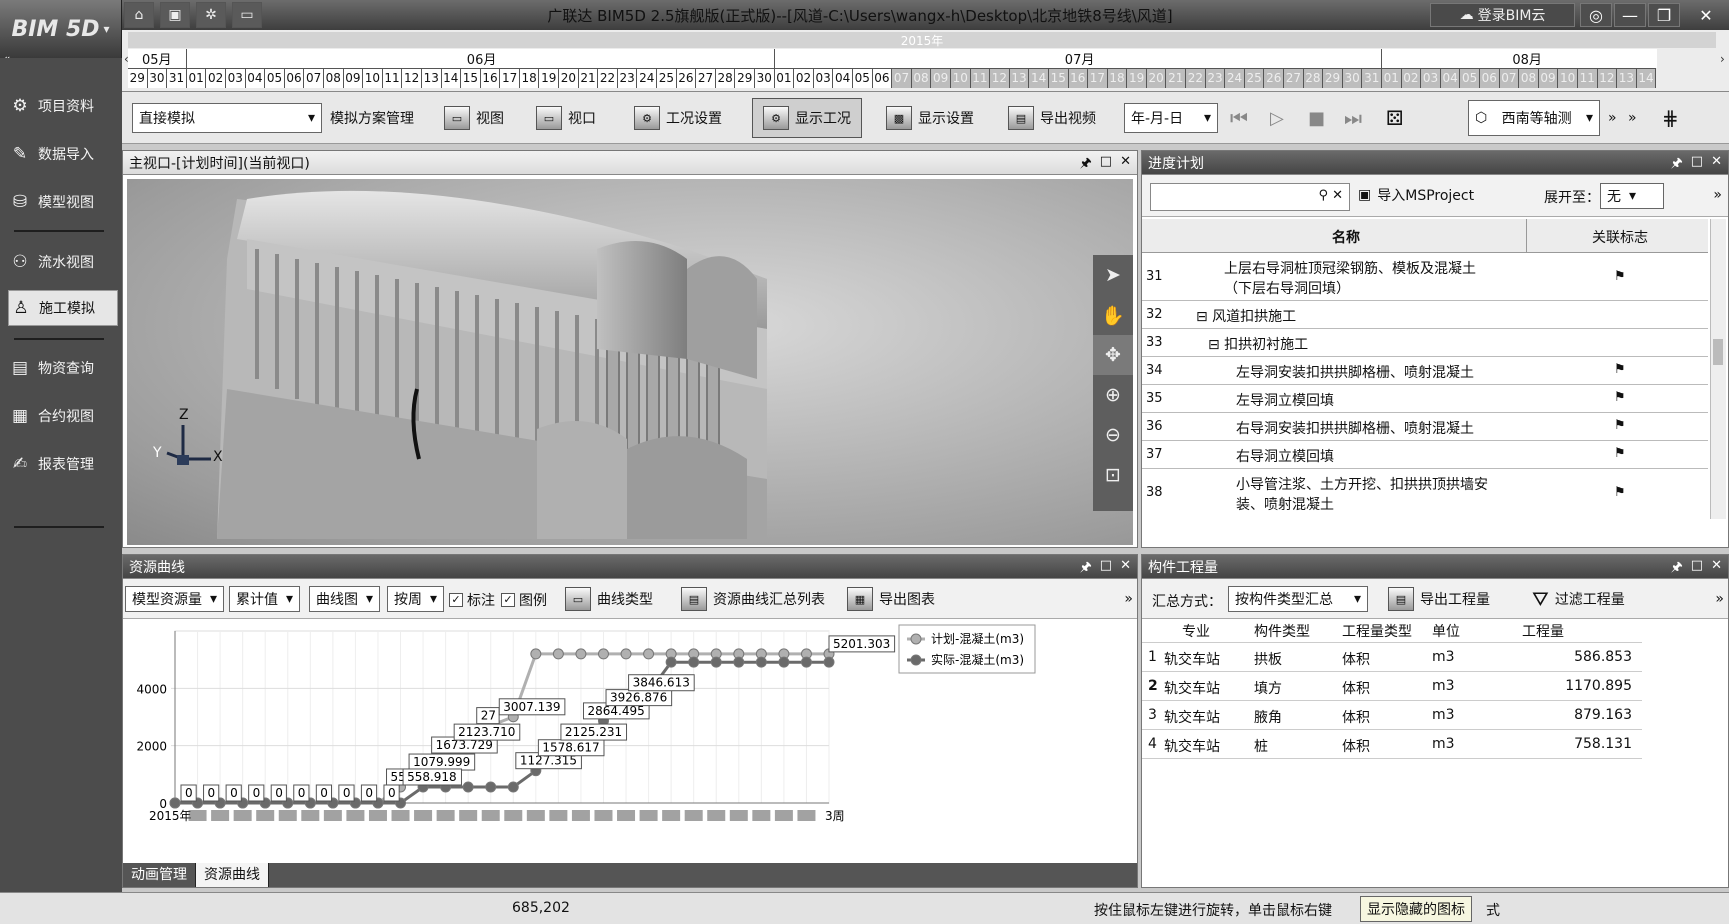 The image size is (1729, 924). I want to click on expand-select: 无 ▾, so click(1632, 196).